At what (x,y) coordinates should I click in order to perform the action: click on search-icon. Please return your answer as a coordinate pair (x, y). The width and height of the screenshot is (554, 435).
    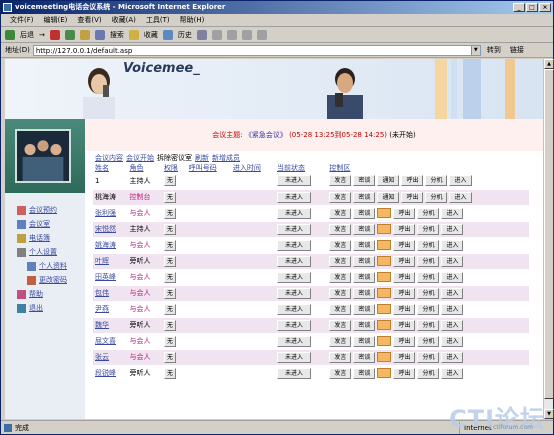
    Looking at the image, I should click on (99, 34).